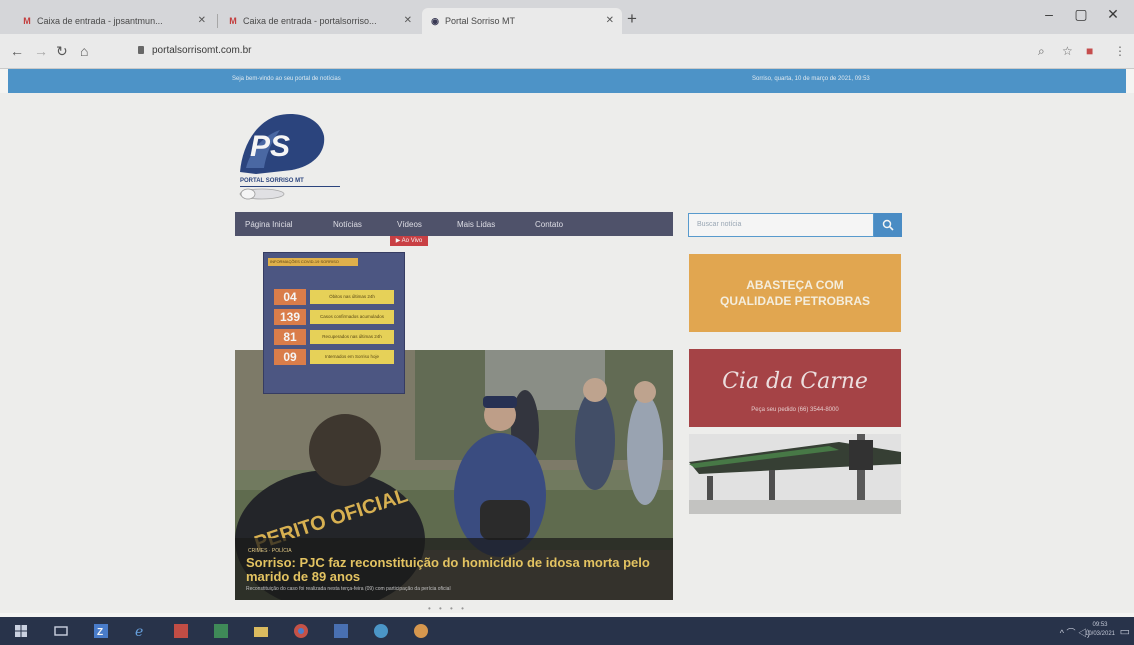  Describe the element at coordinates (347, 224) in the screenshot. I see `nav-item-news: Notícias` at that location.